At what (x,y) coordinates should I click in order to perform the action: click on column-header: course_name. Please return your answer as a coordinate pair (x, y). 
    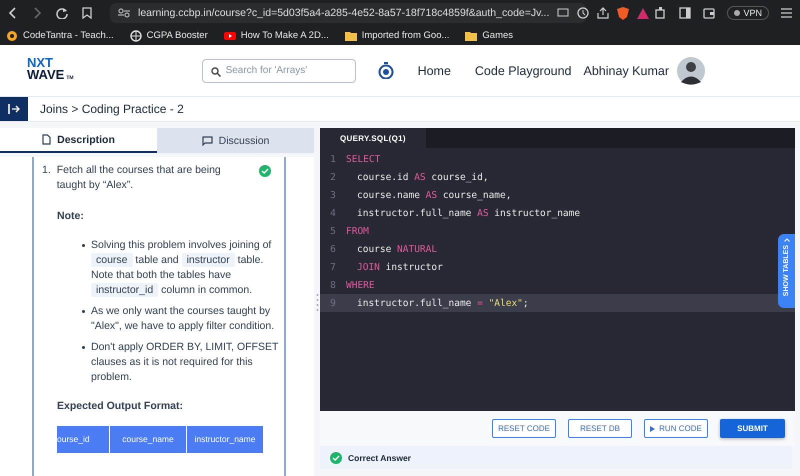
    Looking at the image, I should click on (148, 439).